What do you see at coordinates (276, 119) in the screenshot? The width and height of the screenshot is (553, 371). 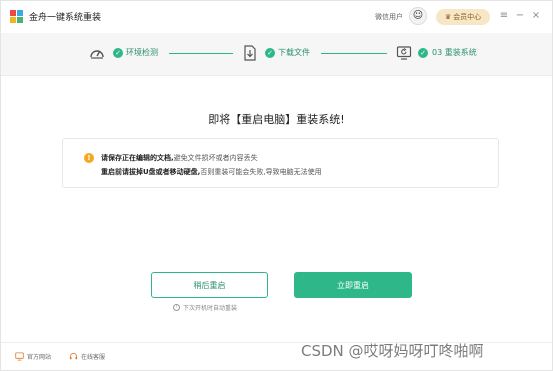 I see `page-title: 即将【重启电脑】重装系统!` at bounding box center [276, 119].